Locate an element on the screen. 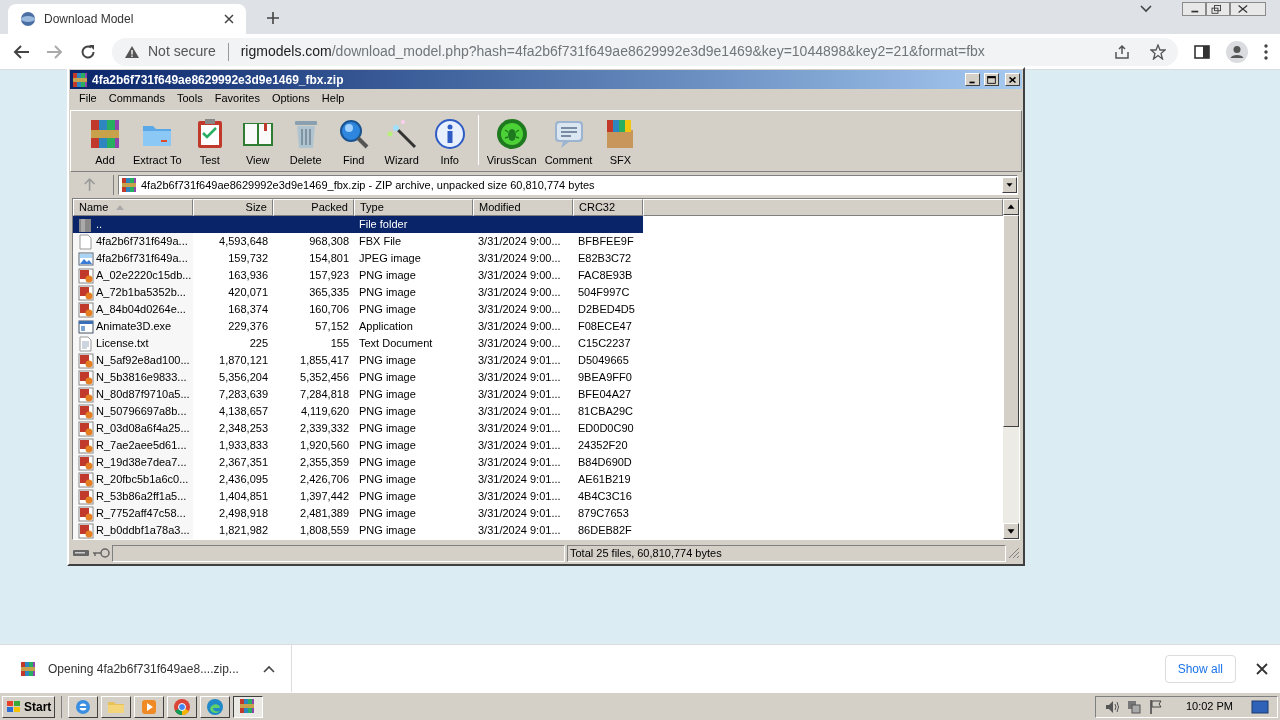 This screenshot has height=720, width=1280. table-cell-text: Animate3D.exe is located at coordinates (134, 327).